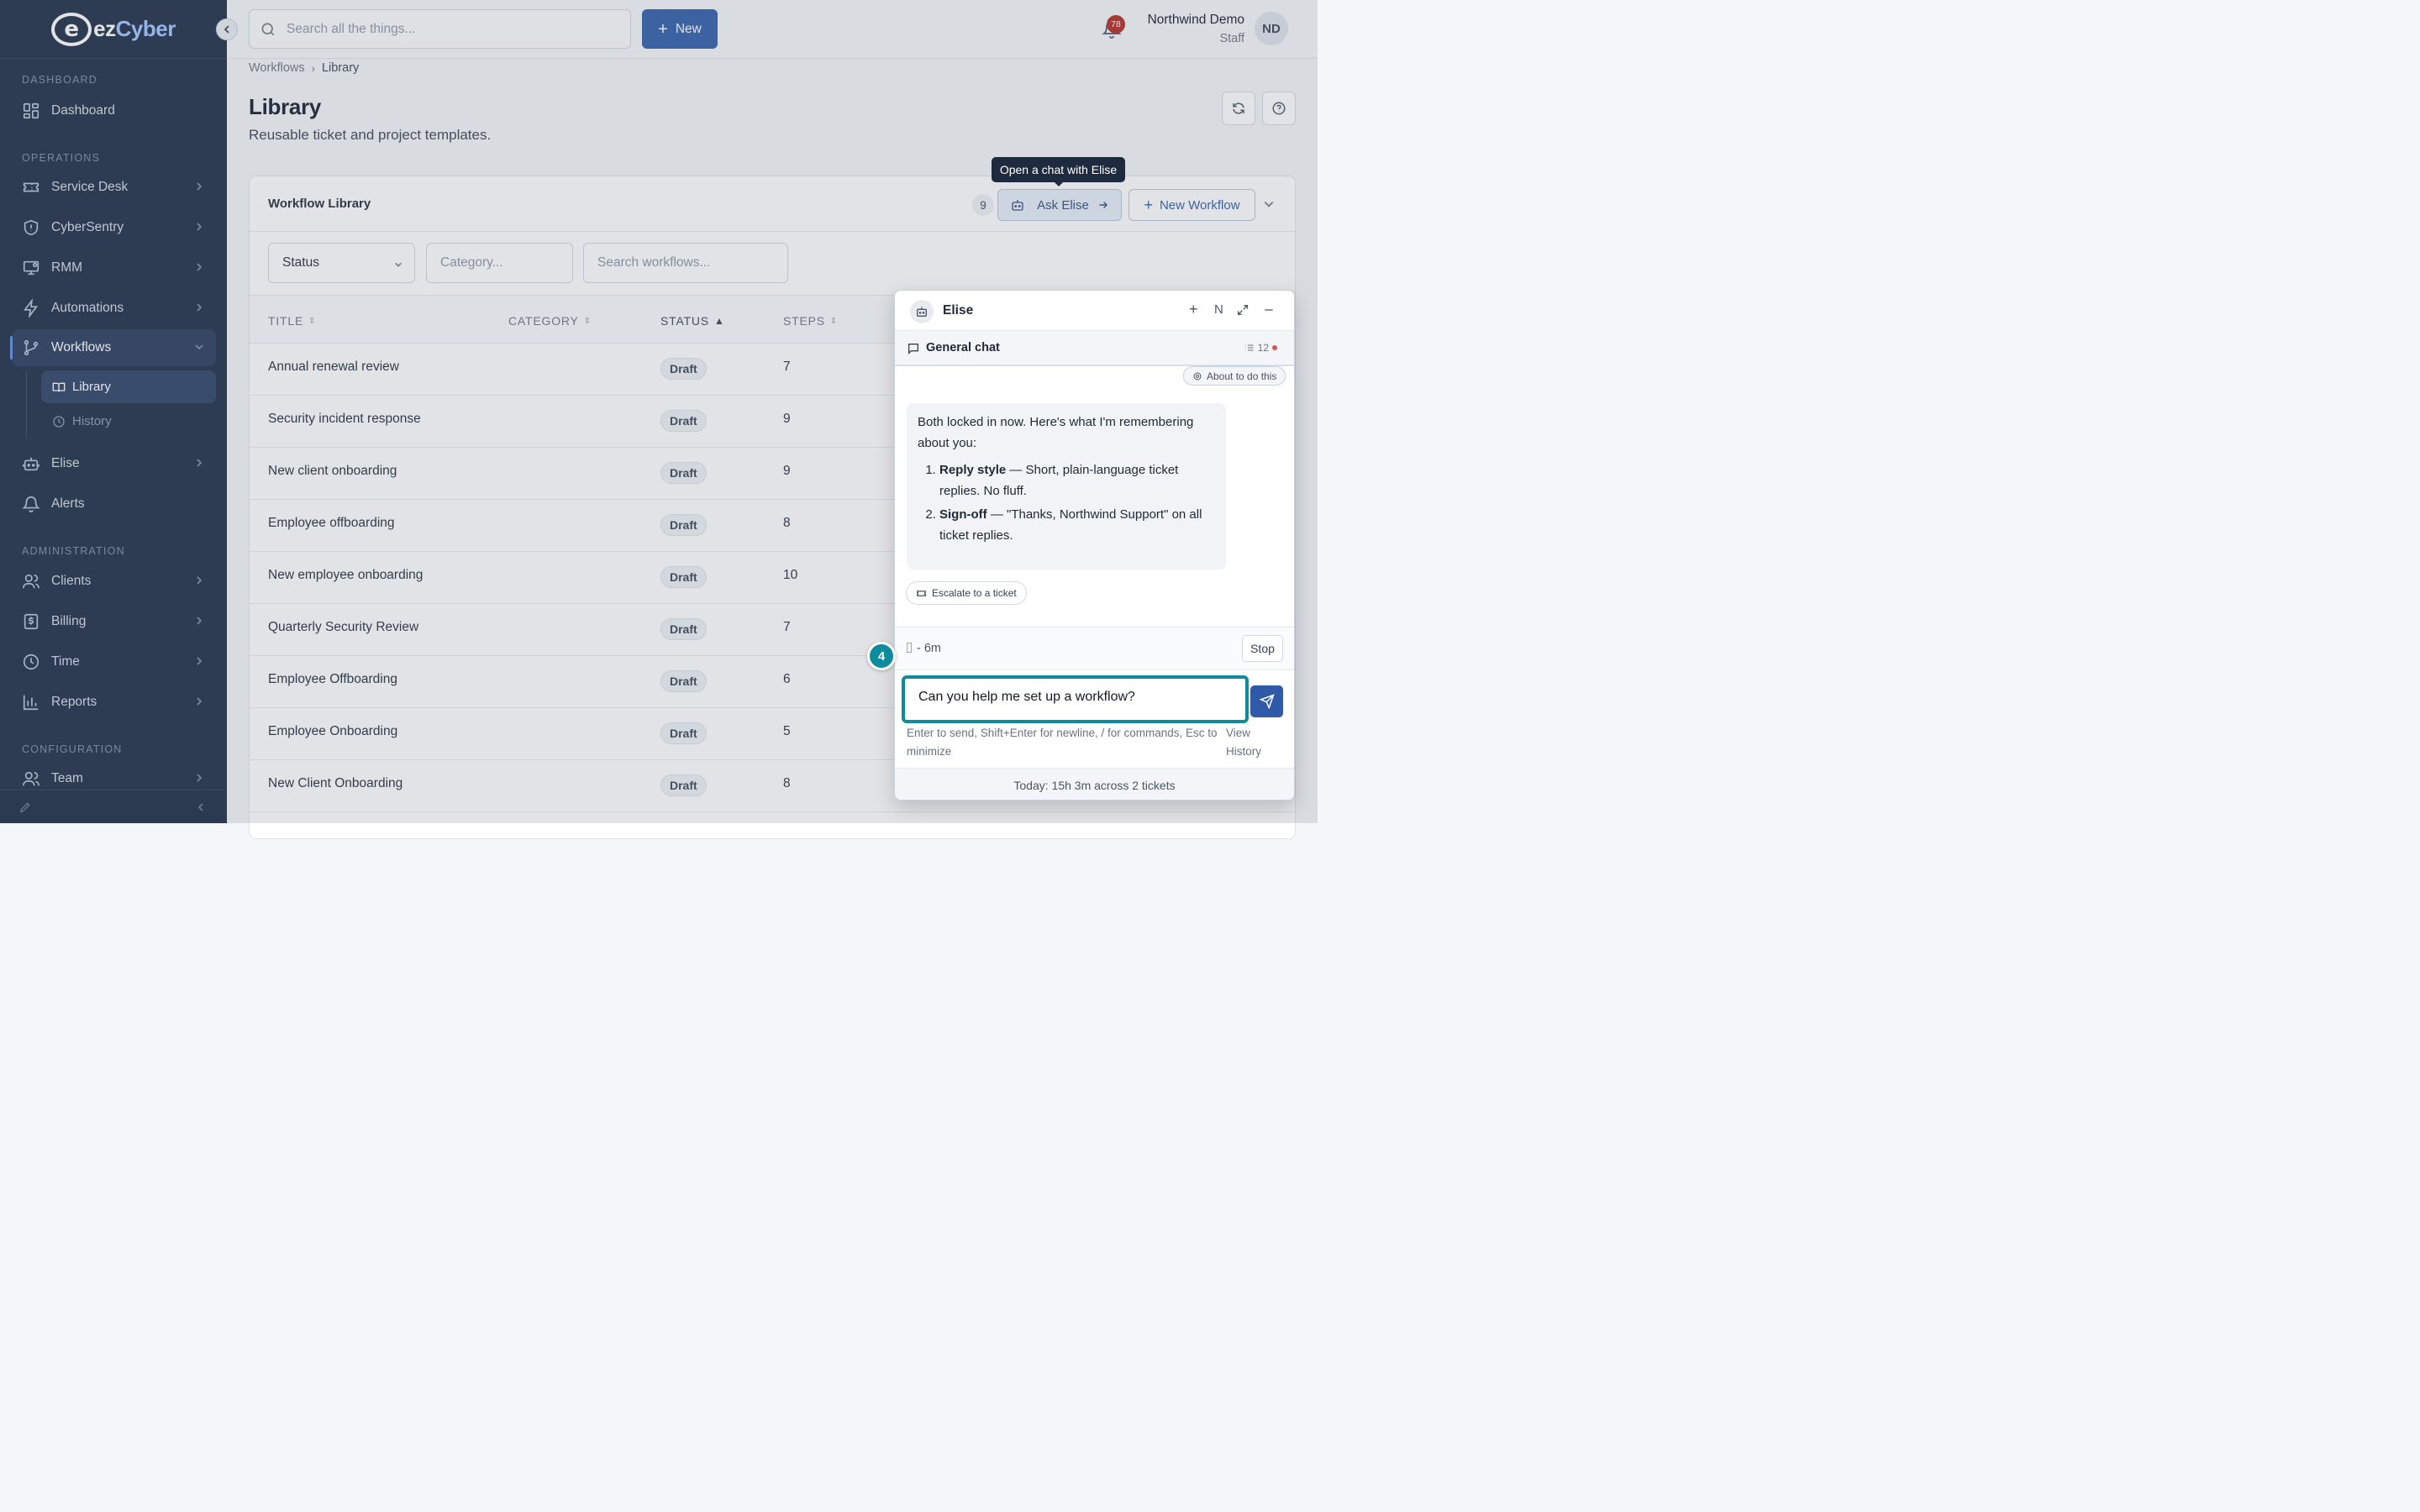  What do you see at coordinates (1197, 376) in the screenshot?
I see `gear-icon` at bounding box center [1197, 376].